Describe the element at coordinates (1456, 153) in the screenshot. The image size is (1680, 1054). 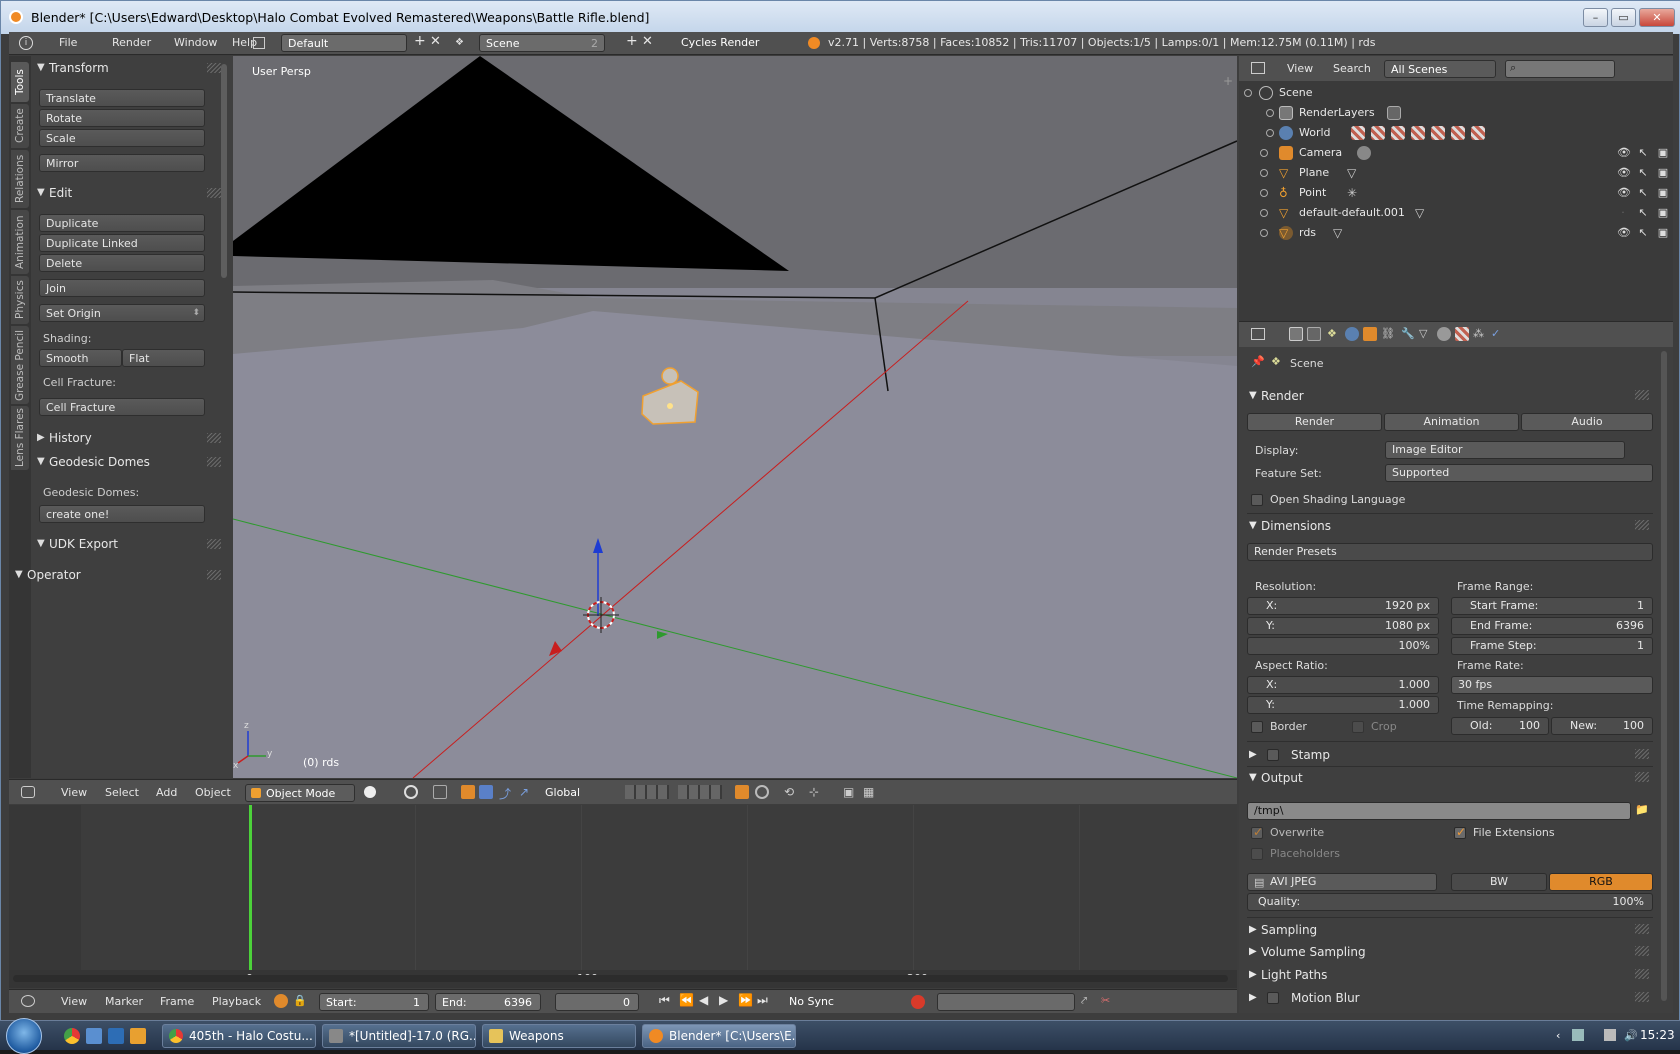
I see `outliner-row-camera: Camera 👁 ↖ ▣` at that location.